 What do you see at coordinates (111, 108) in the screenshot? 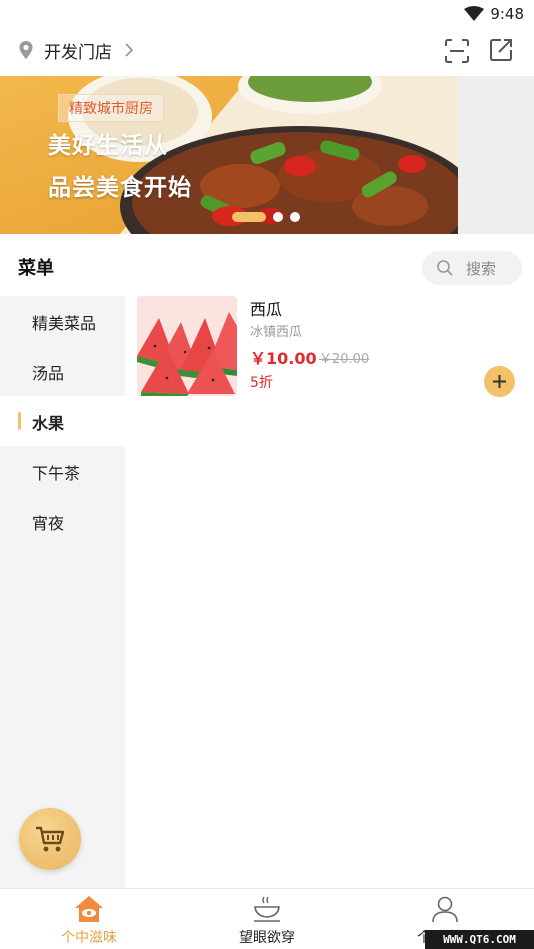
I see `banner-tag: 精致城市厨房` at bounding box center [111, 108].